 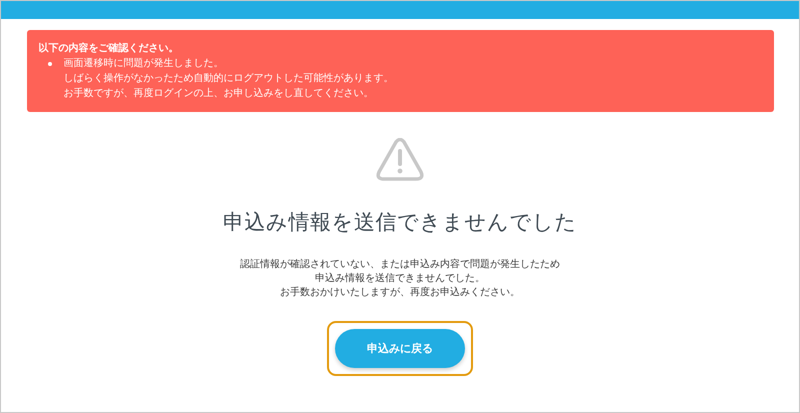 What do you see at coordinates (229, 78) in the screenshot?
I see `alert-message: 画面遷移時に問題が発生しました。 しばらく操作がなかったため自動的にログアウトした可能性があります。 お手数ですが、再度ログインの上、お申し込みをし直してください。` at bounding box center [229, 78].